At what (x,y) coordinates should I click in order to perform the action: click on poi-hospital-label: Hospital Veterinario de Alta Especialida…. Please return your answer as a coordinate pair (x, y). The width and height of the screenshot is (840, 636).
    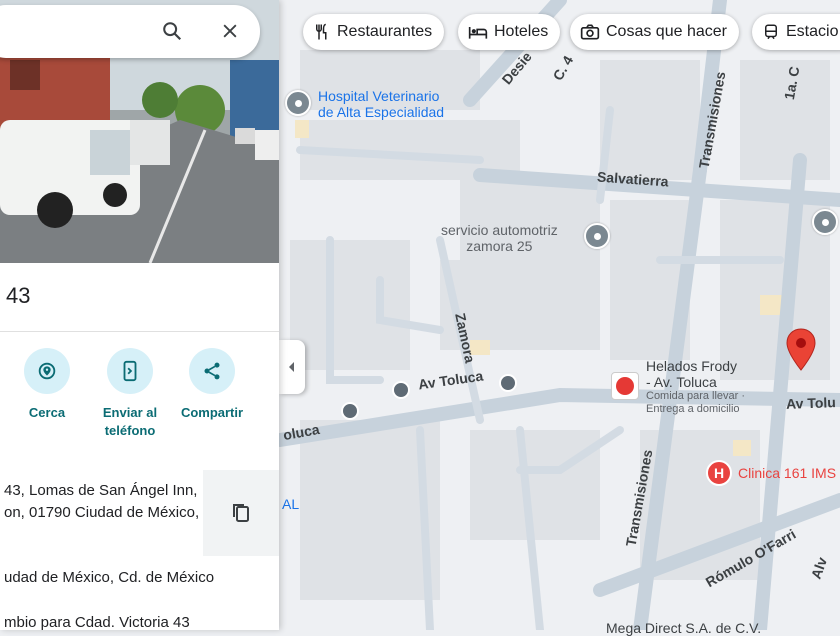
    Looking at the image, I should click on (381, 104).